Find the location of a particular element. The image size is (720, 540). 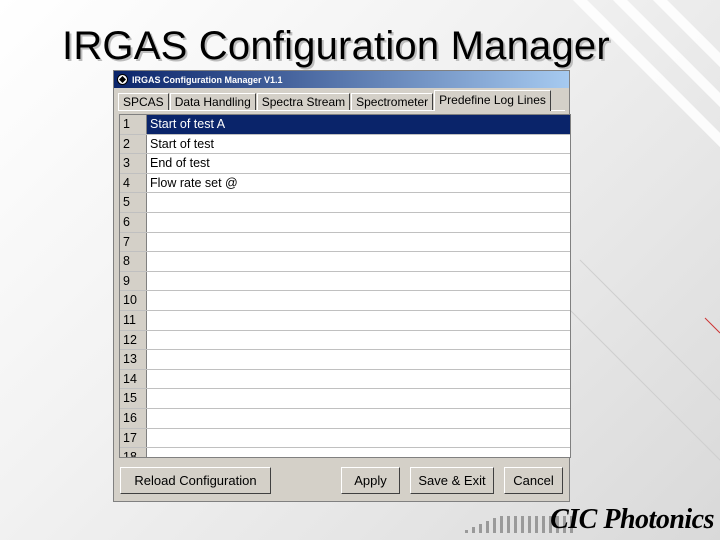

row-text: Start of test is located at coordinates (358, 144).